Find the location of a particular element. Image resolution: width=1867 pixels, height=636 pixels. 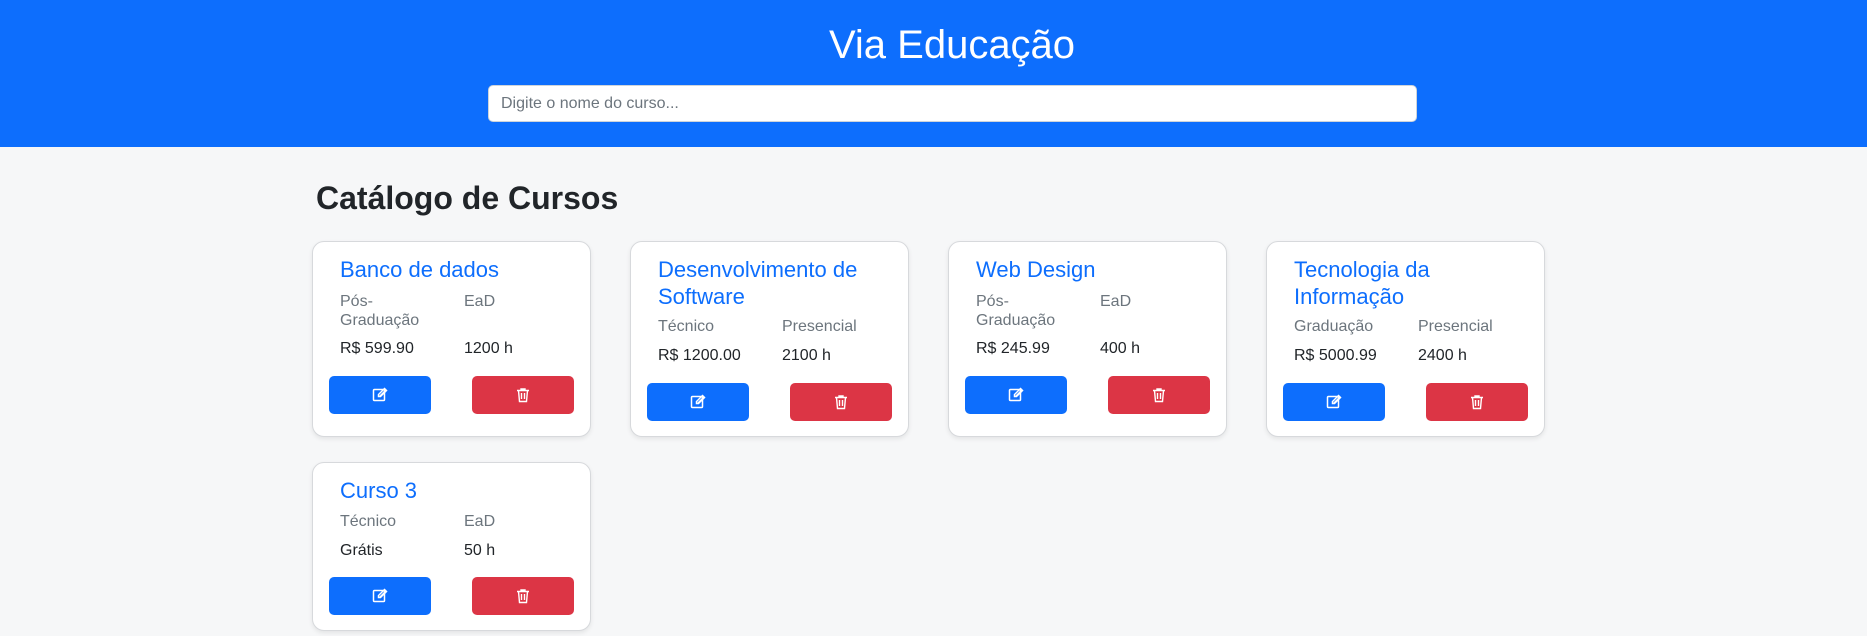

course-hours: 2400 h is located at coordinates (1442, 355).